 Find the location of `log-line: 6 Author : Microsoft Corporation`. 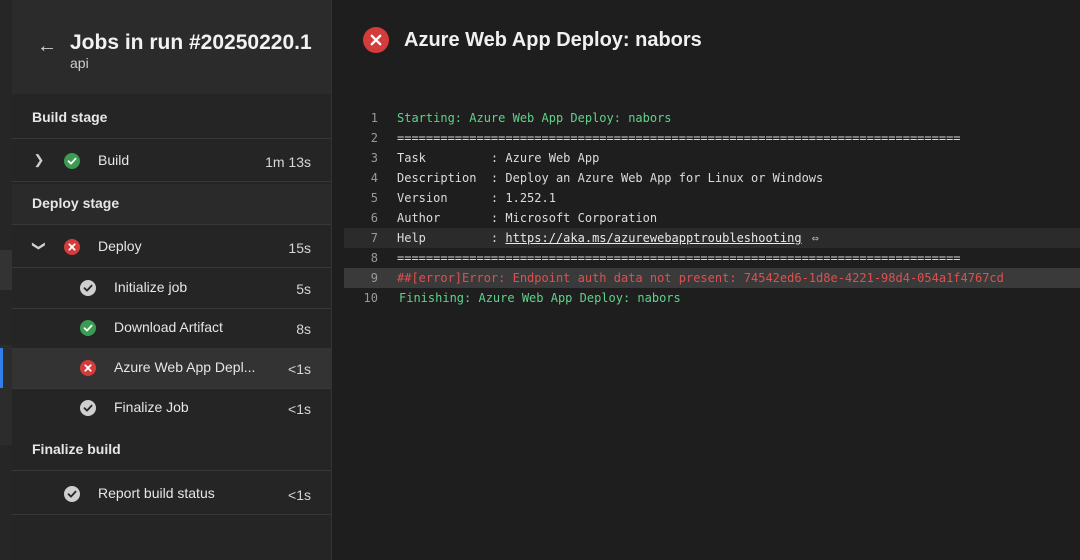

log-line: 6 Author : Microsoft Corporation is located at coordinates (712, 218).